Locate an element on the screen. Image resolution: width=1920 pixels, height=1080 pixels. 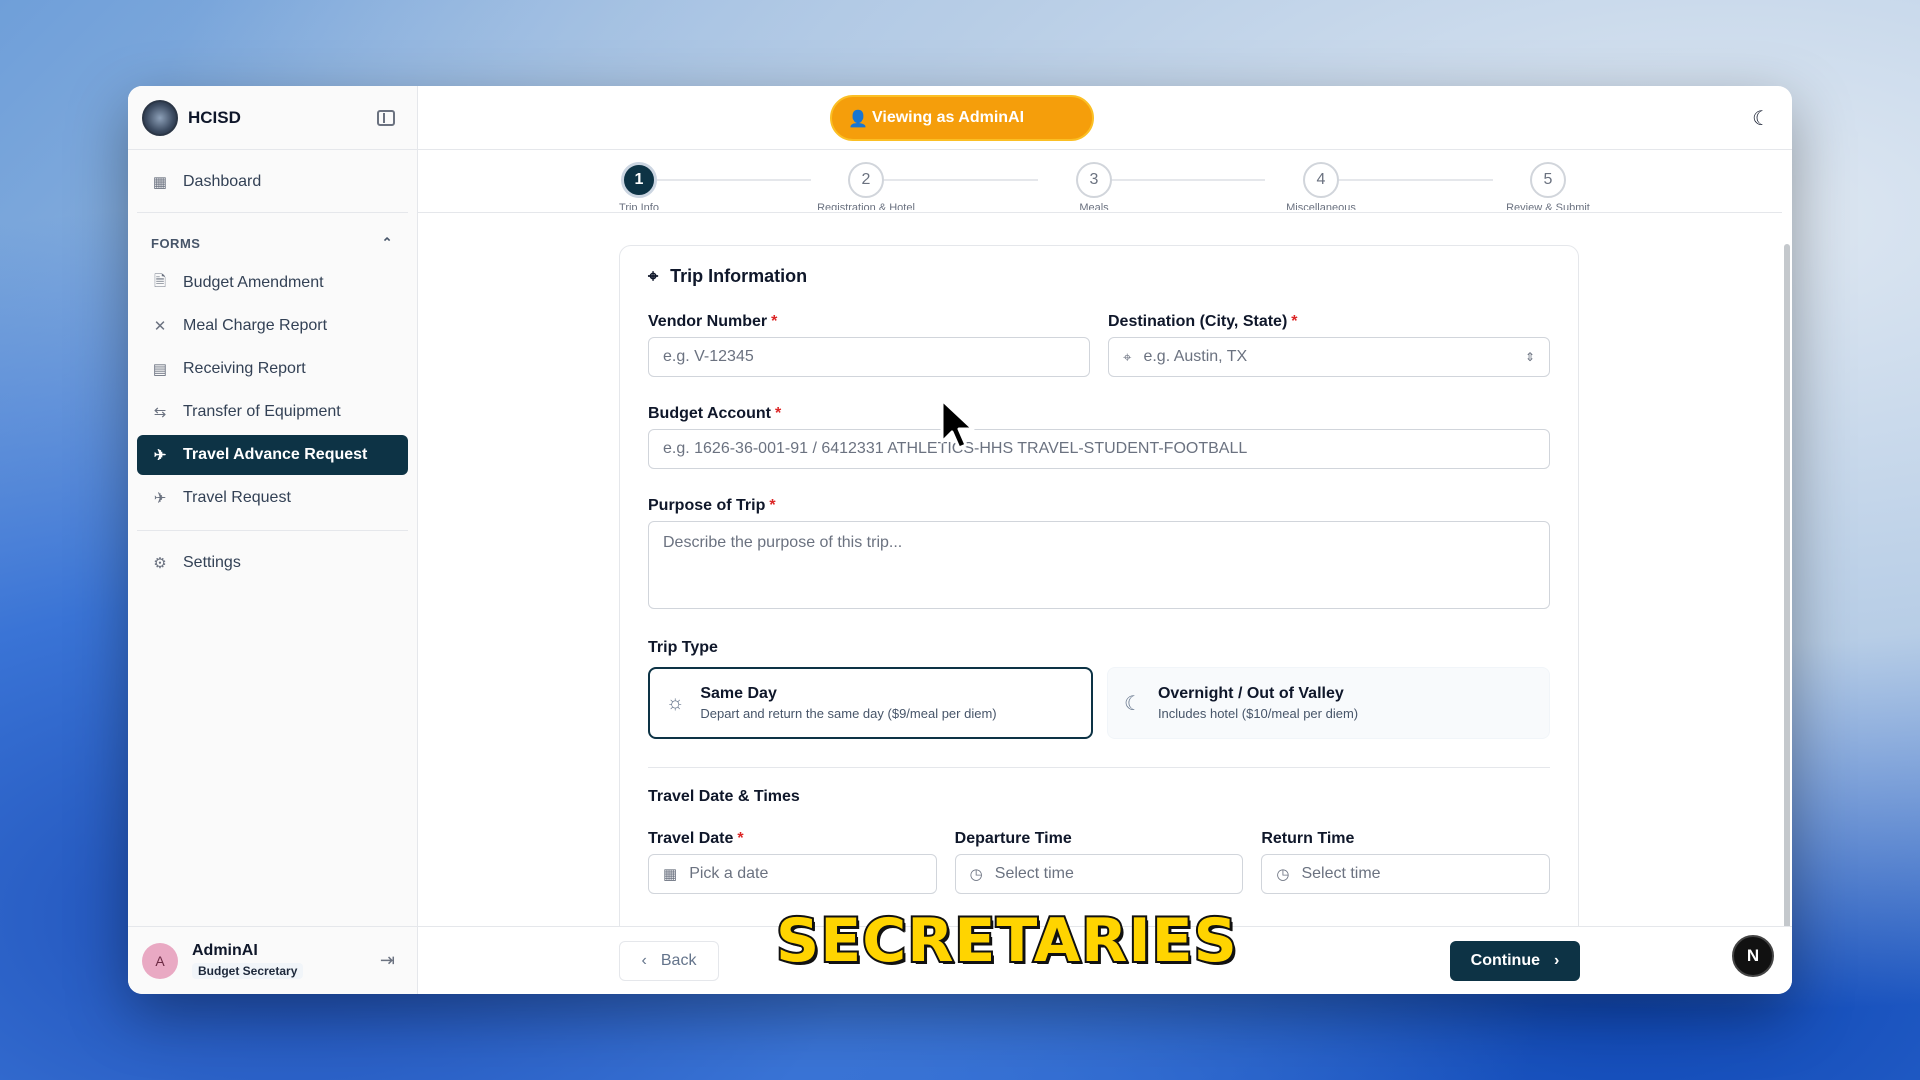
sidebar-item-label: Budget Amendment is located at coordinates (253, 282).